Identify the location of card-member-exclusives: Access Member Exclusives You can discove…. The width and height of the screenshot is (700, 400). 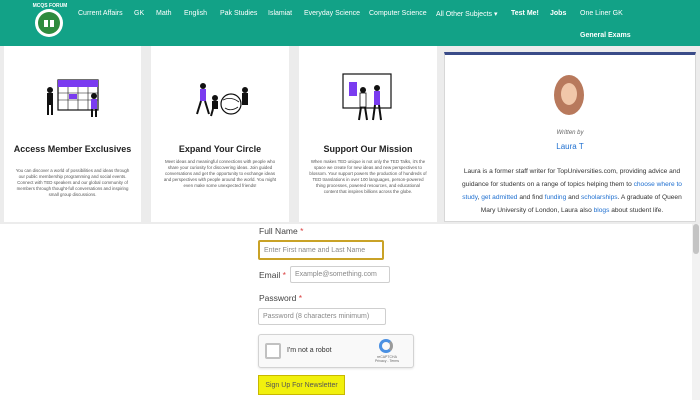
(72, 134).